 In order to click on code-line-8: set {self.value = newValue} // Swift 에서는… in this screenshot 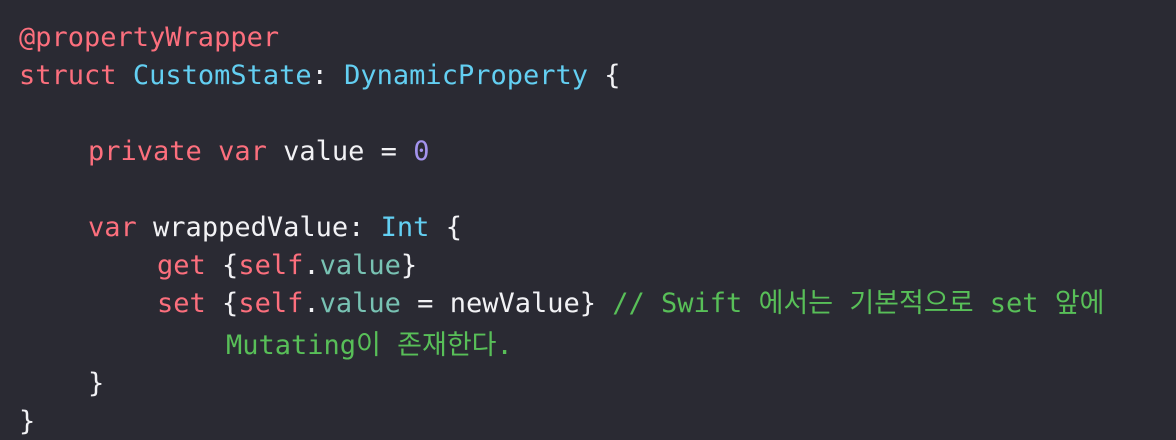, I will do `click(597, 304)`.